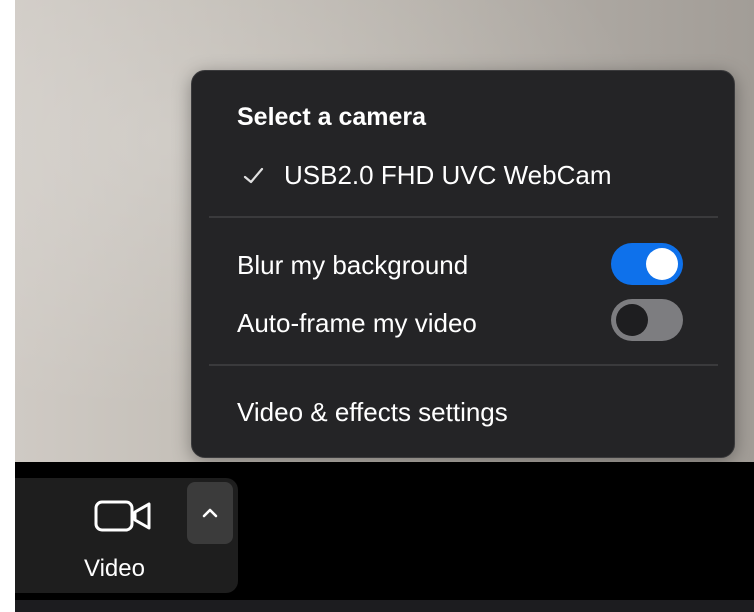 Image resolution: width=754 pixels, height=612 pixels. Describe the element at coordinates (372, 412) in the screenshot. I see `video-effects-settings-item: Video & effects settings` at that location.